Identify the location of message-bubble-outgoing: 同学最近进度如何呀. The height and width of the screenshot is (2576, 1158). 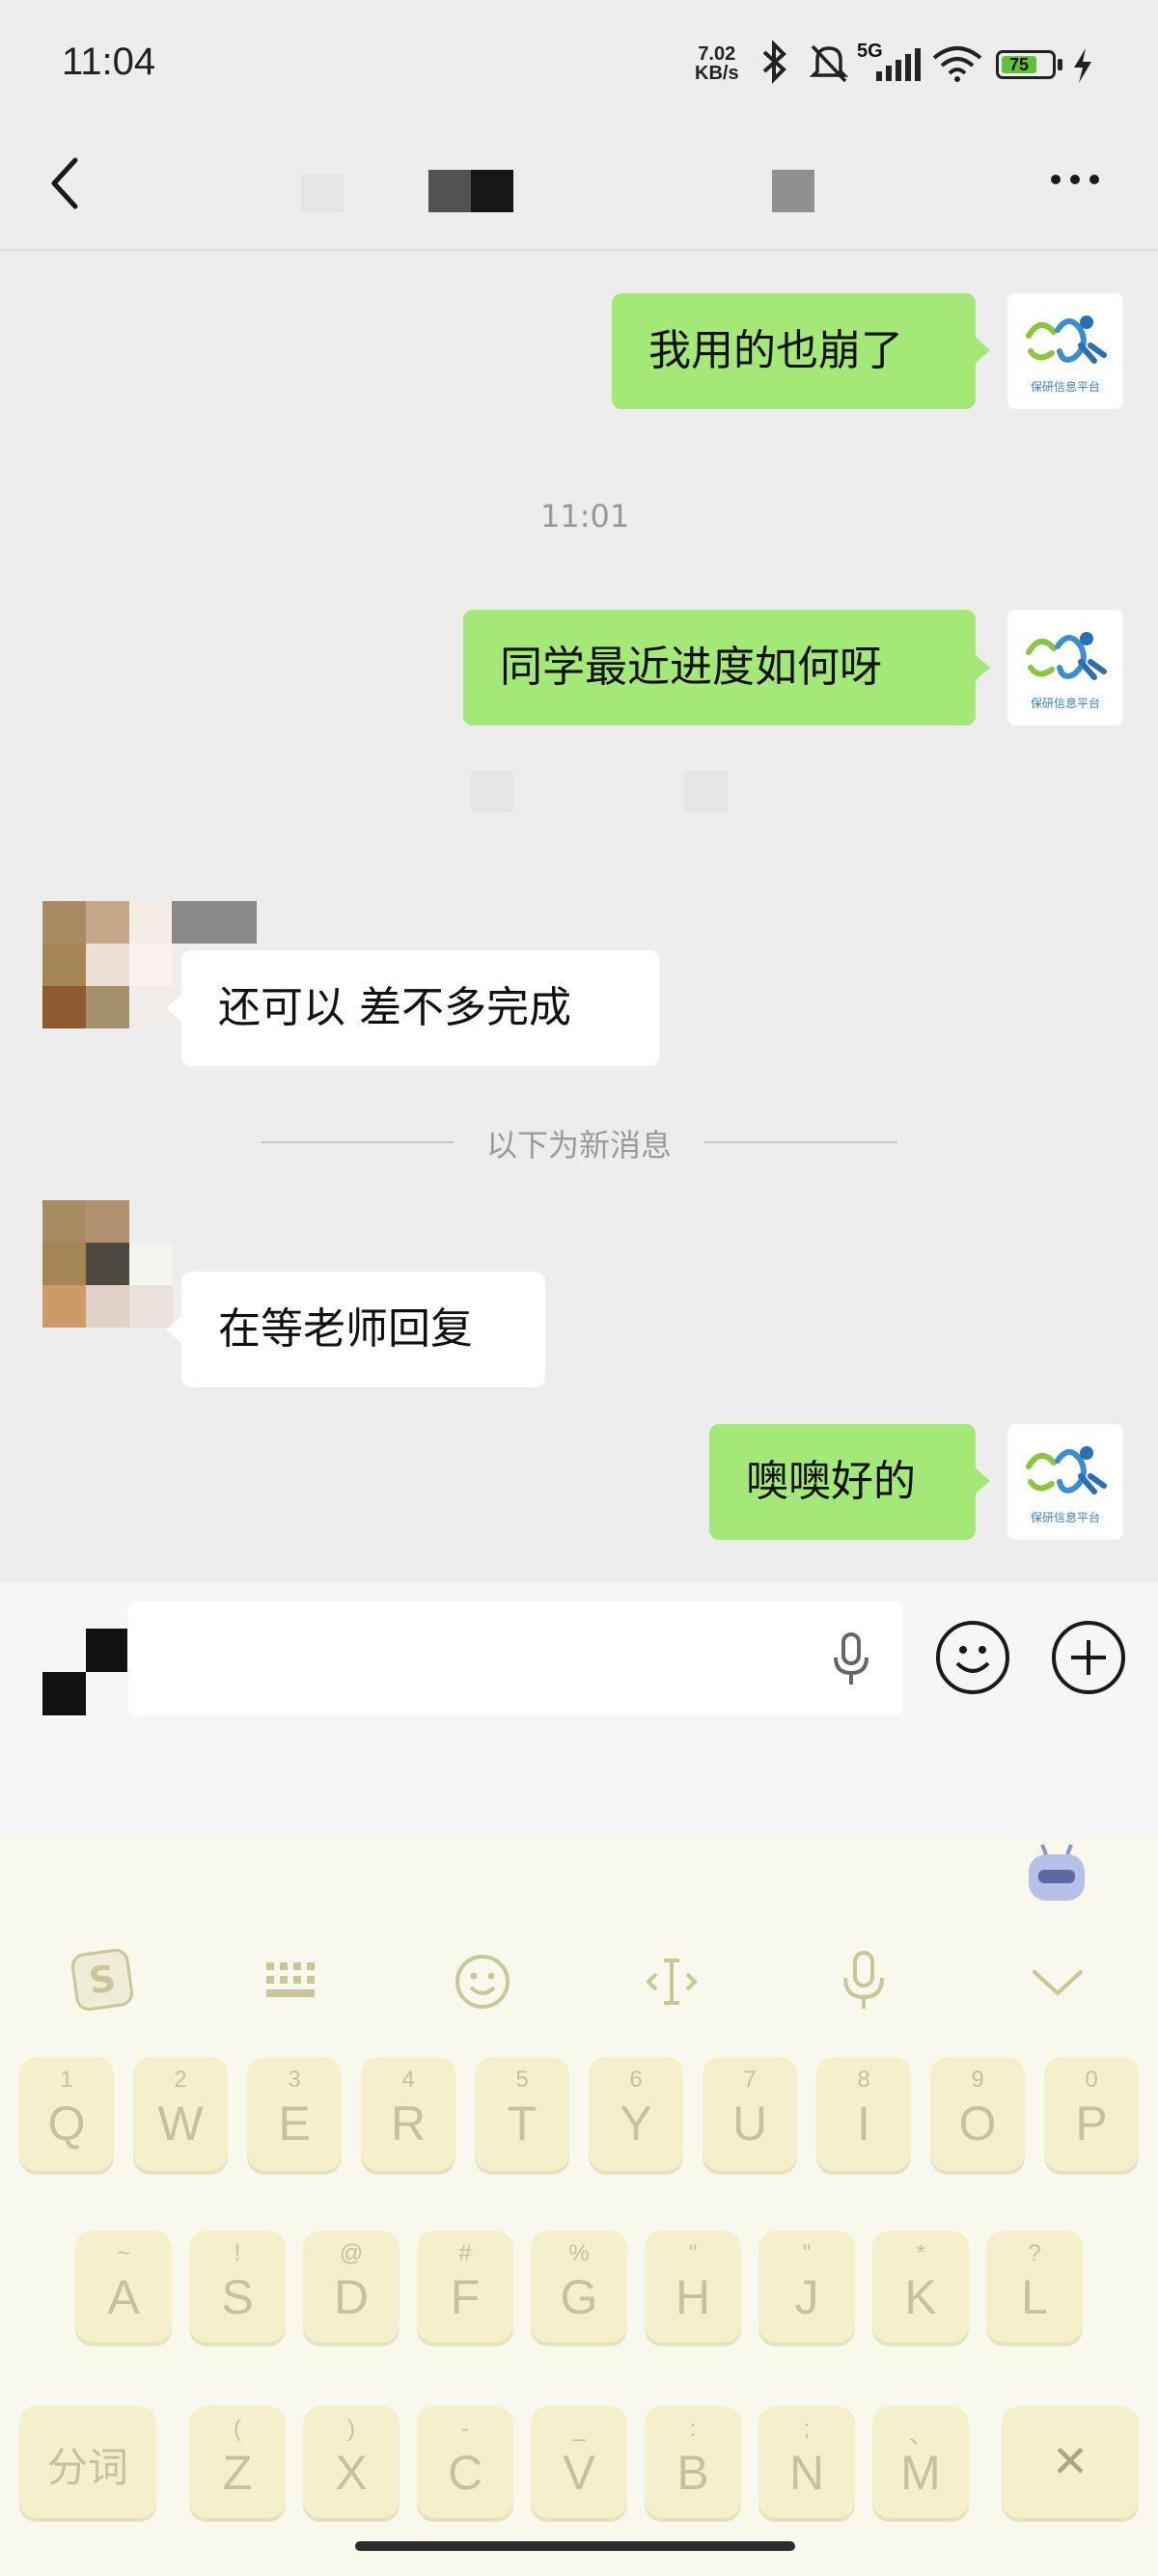
(719, 668).